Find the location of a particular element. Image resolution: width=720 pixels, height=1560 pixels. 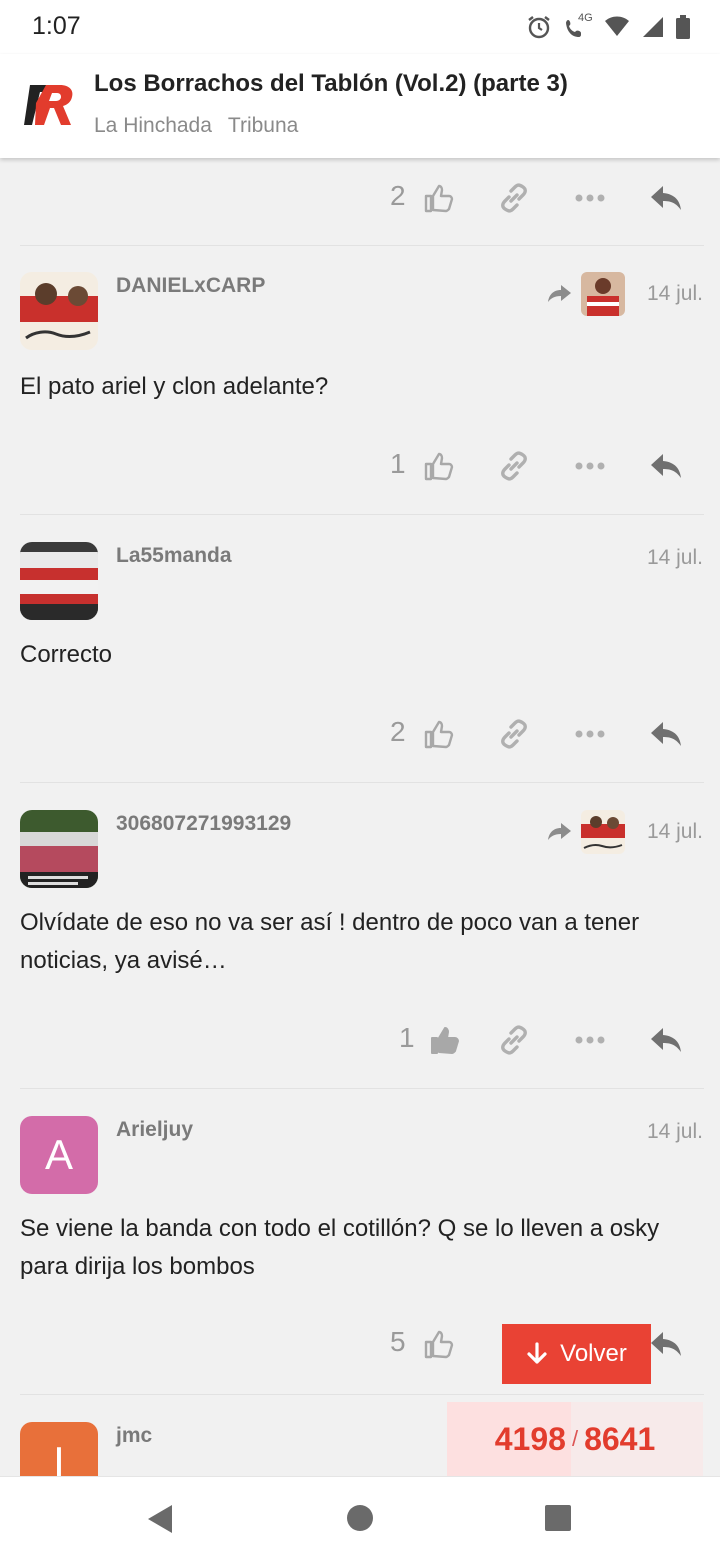

nav-home-icon is located at coordinates (360, 1518).